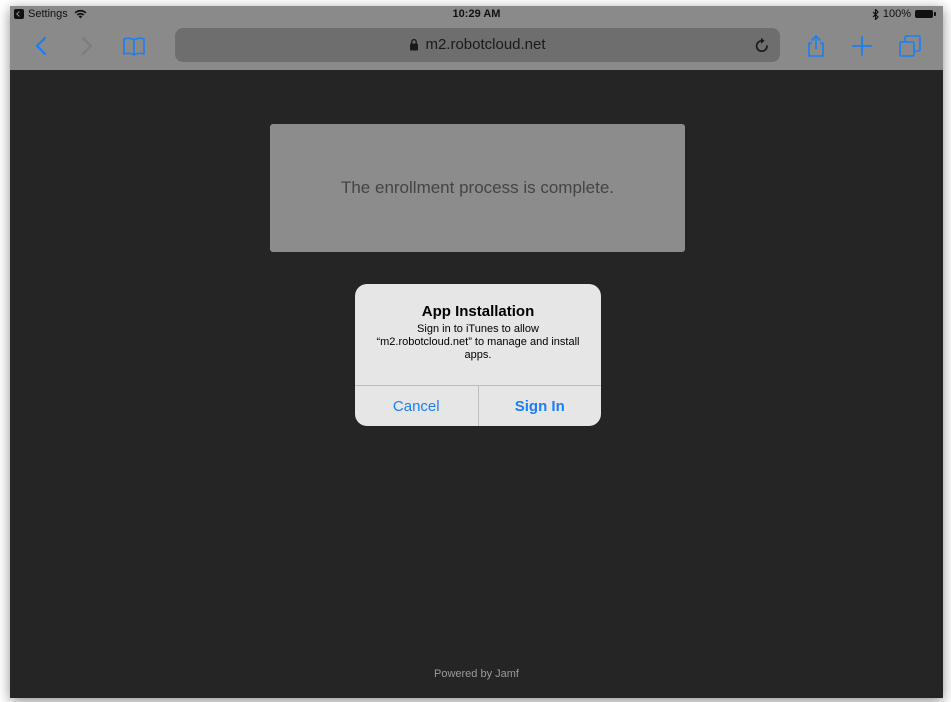 The height and width of the screenshot is (702, 951). Describe the element at coordinates (816, 46) in the screenshot. I see `share-icon` at that location.